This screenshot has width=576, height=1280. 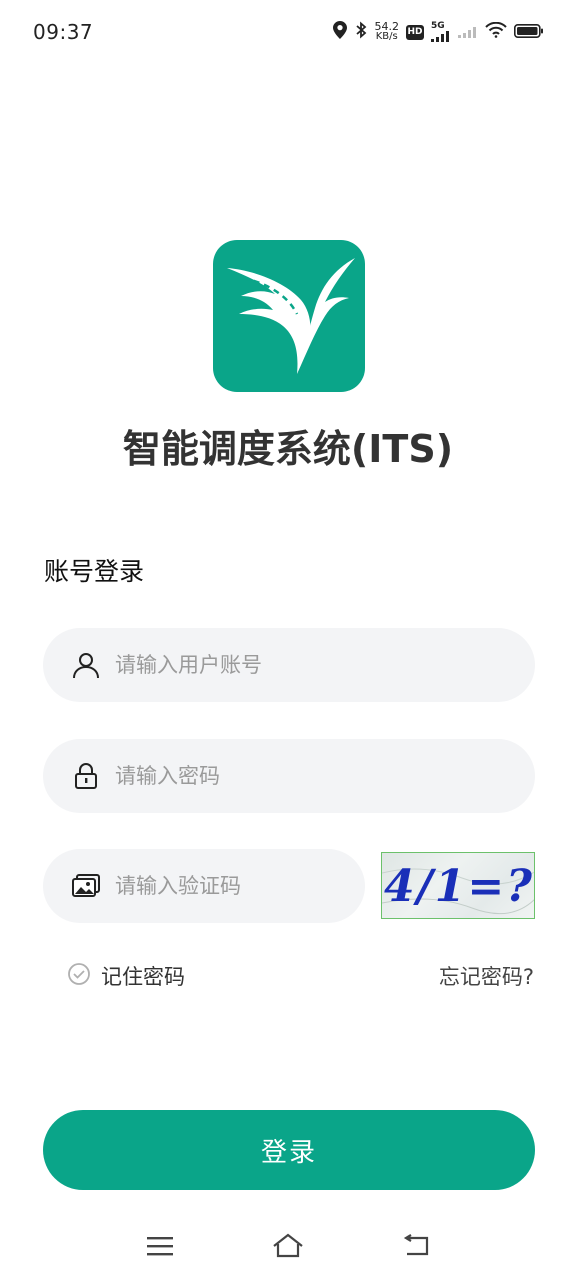 What do you see at coordinates (288, 1246) in the screenshot?
I see `home-icon` at bounding box center [288, 1246].